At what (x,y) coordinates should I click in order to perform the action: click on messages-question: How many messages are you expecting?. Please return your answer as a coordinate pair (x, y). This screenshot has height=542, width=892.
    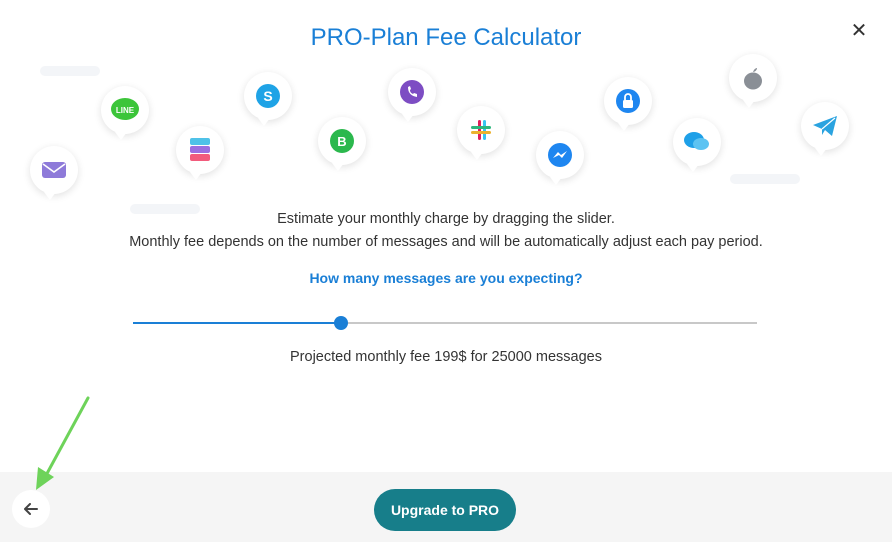
    Looking at the image, I should click on (446, 278).